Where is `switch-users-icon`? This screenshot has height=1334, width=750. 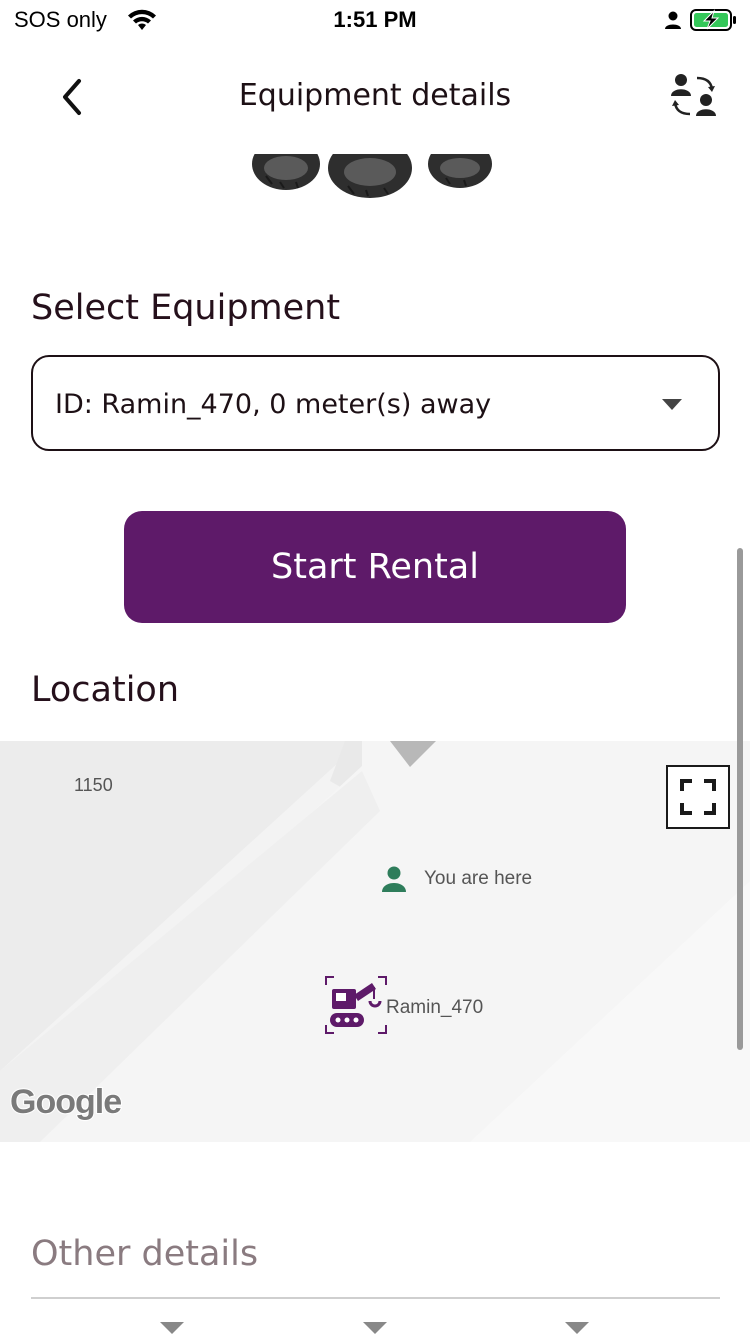
switch-users-icon is located at coordinates (694, 97).